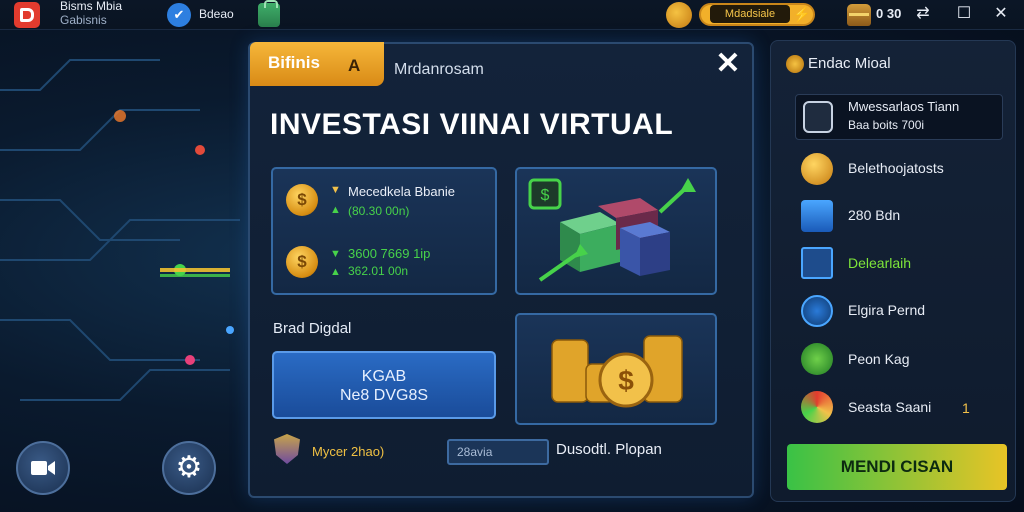 Image resolution: width=1024 pixels, height=512 pixels. What do you see at coordinates (874, 215) in the screenshot?
I see `sidebar-item-label: 280 Bdn` at bounding box center [874, 215].